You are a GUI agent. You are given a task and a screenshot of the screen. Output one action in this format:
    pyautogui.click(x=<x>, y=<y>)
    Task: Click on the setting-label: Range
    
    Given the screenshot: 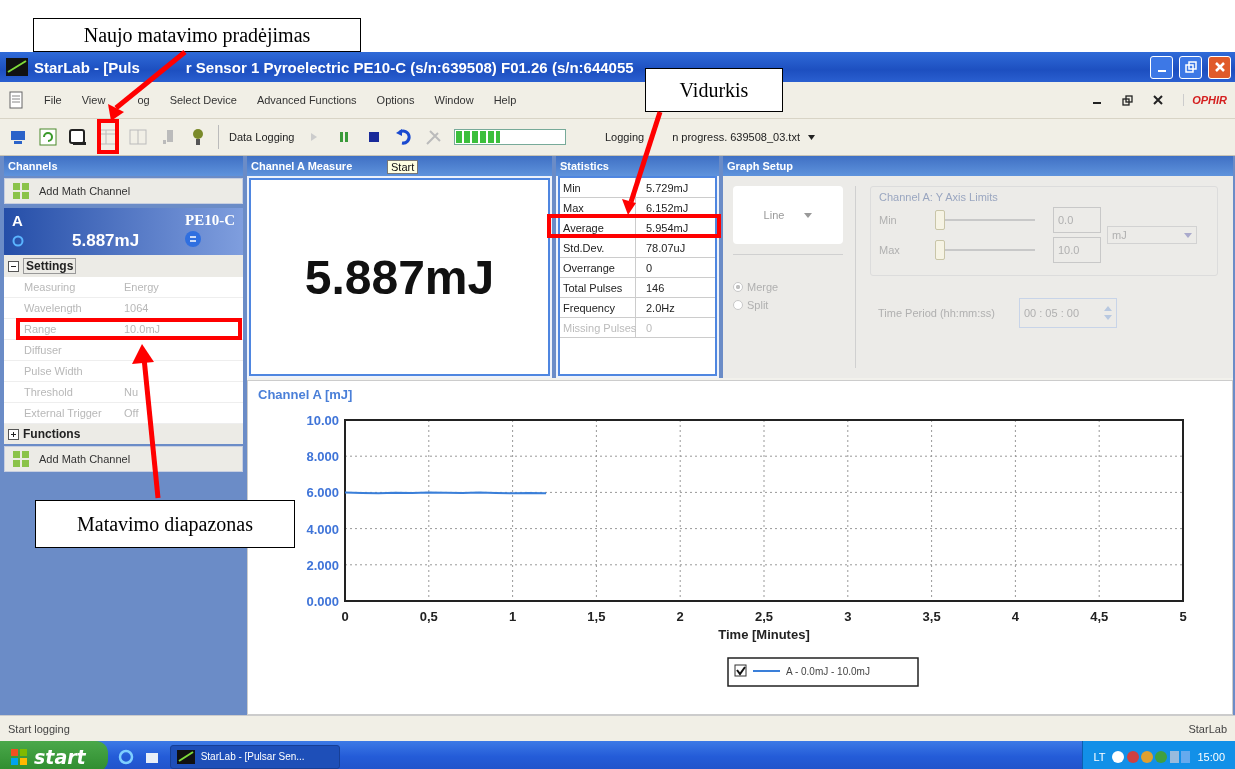 What is the action you would take?
    pyautogui.click(x=41, y=329)
    